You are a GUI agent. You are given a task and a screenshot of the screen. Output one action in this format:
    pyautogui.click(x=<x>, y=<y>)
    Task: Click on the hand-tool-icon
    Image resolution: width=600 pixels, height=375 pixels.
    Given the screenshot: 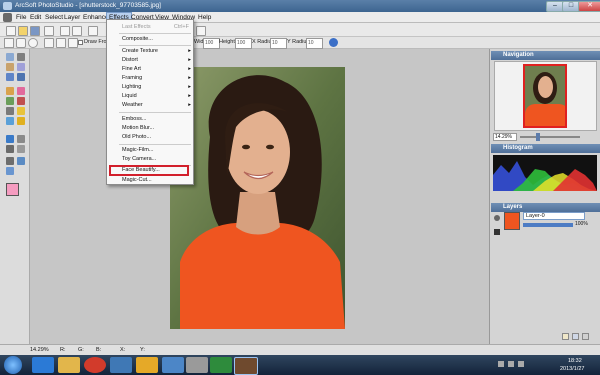 What is the action you would take?
    pyautogui.click(x=21, y=161)
    